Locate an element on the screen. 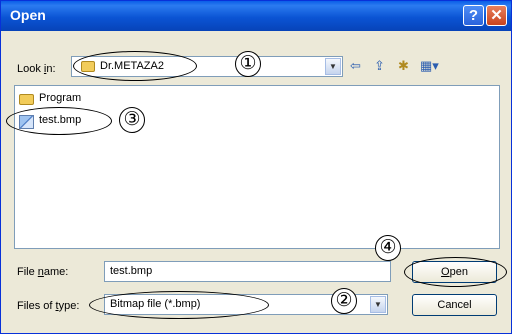 This screenshot has height=334, width=512. look-in-dropdown-arrow: ▼ is located at coordinates (333, 66).